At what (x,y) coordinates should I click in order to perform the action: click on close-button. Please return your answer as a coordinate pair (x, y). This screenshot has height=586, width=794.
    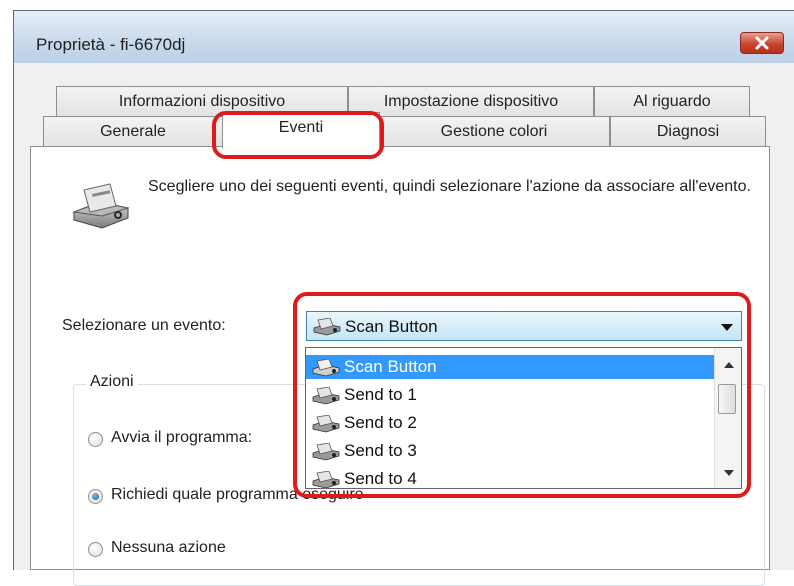
    Looking at the image, I should click on (762, 43).